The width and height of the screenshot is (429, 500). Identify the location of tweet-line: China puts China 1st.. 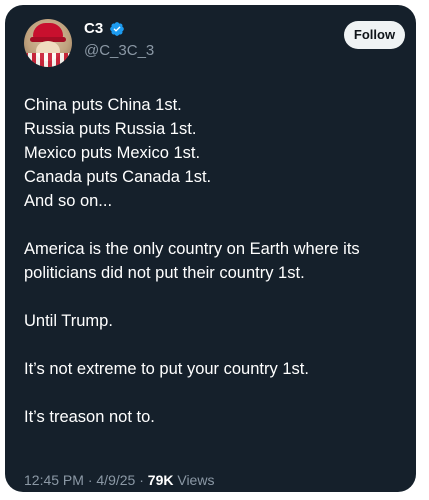
(103, 105).